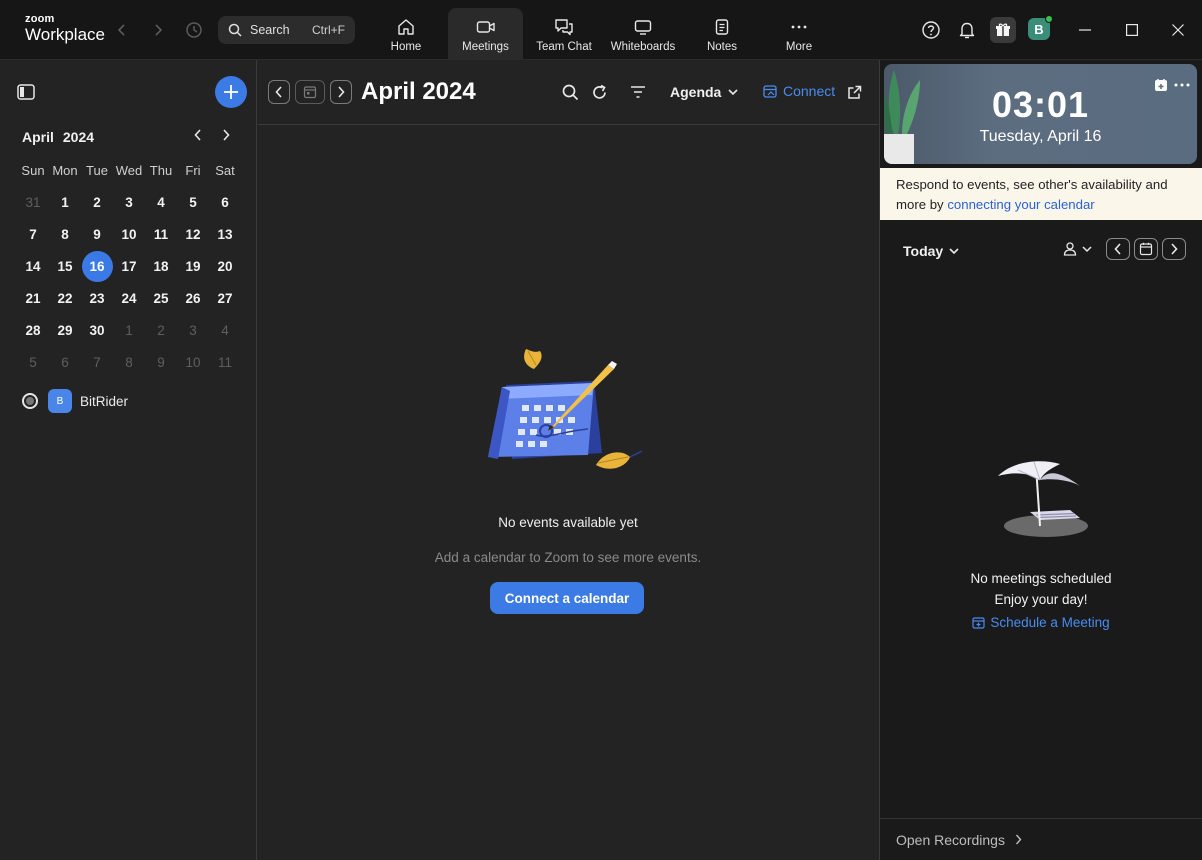 The image size is (1202, 860). Describe the element at coordinates (65, 170) in the screenshot. I see `weekday-label: Mon` at that location.